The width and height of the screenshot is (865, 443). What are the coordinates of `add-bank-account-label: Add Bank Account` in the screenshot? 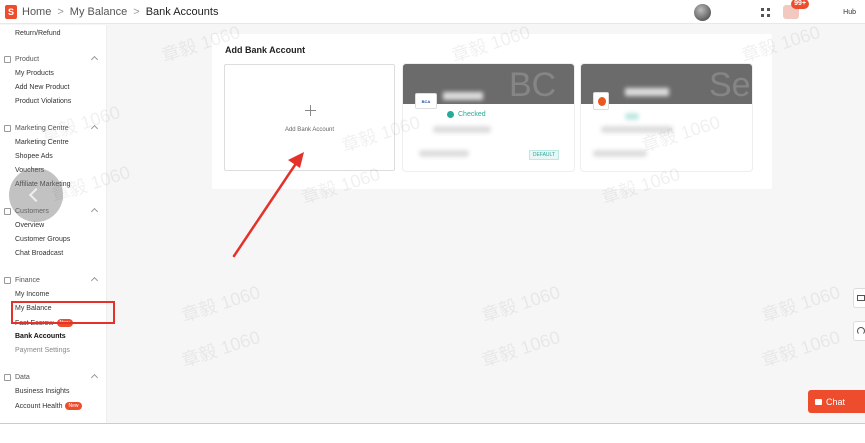 It's located at (309, 130).